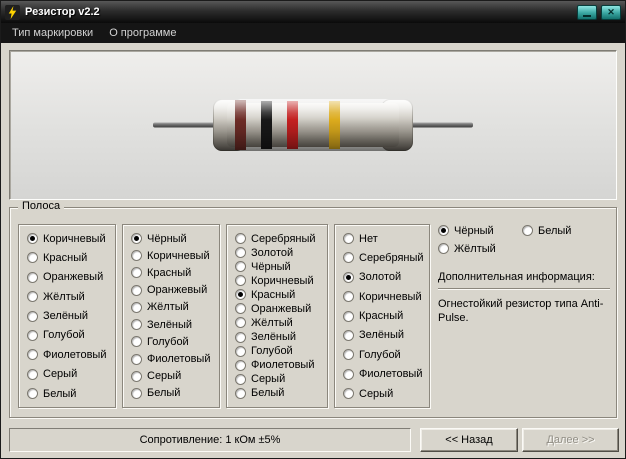  What do you see at coordinates (52, 33) in the screenshot?
I see `menu-marking-type: Тип маркировки` at bounding box center [52, 33].